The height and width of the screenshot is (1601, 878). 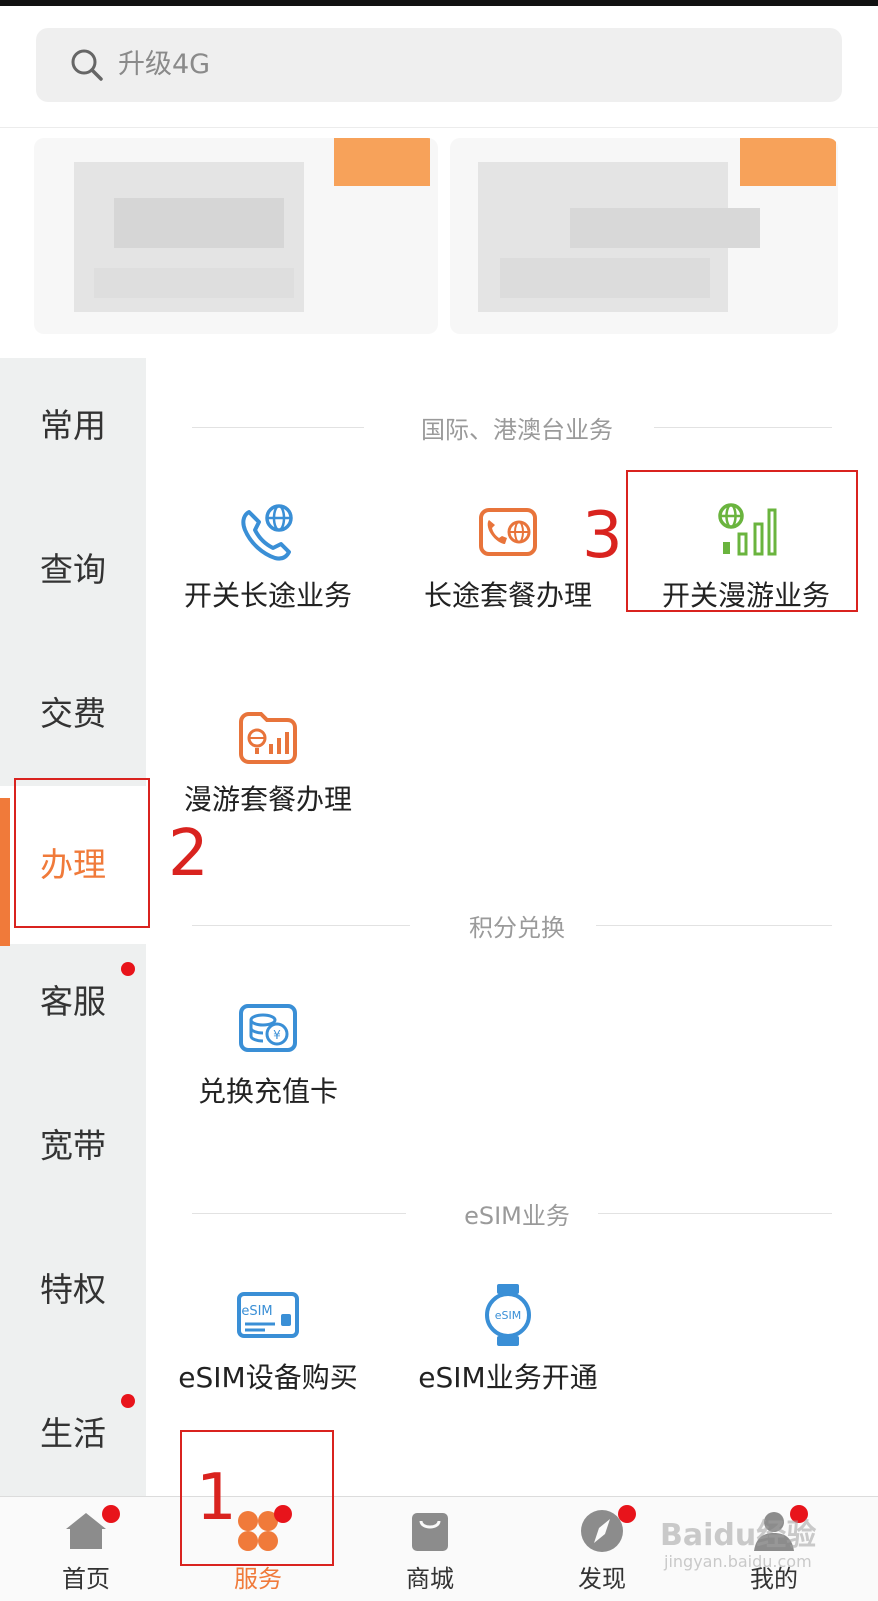 I want to click on section-title-points-exchange: 积分兑换, so click(x=517, y=925).